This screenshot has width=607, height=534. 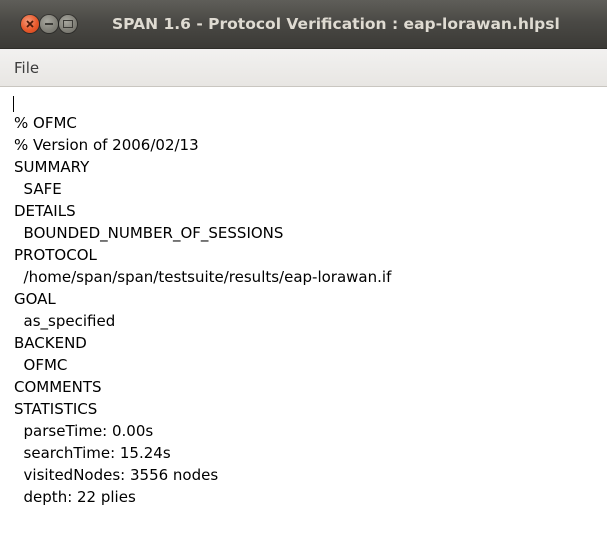 What do you see at coordinates (149, 233) in the screenshot?
I see `output-line: BOUNDED_NUMBER_OF_SESSIONS` at bounding box center [149, 233].